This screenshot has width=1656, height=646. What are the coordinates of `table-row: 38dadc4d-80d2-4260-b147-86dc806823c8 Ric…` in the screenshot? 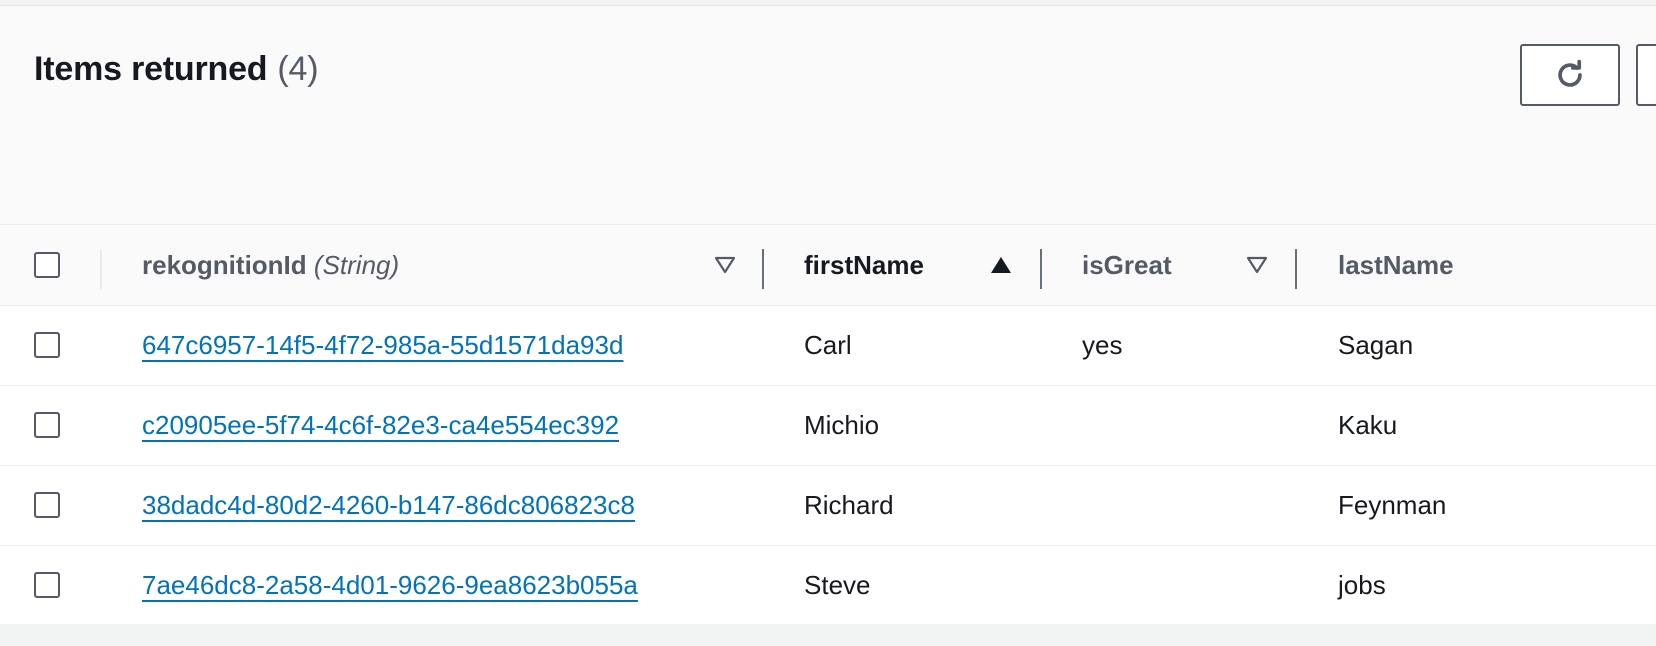 It's located at (828, 506).